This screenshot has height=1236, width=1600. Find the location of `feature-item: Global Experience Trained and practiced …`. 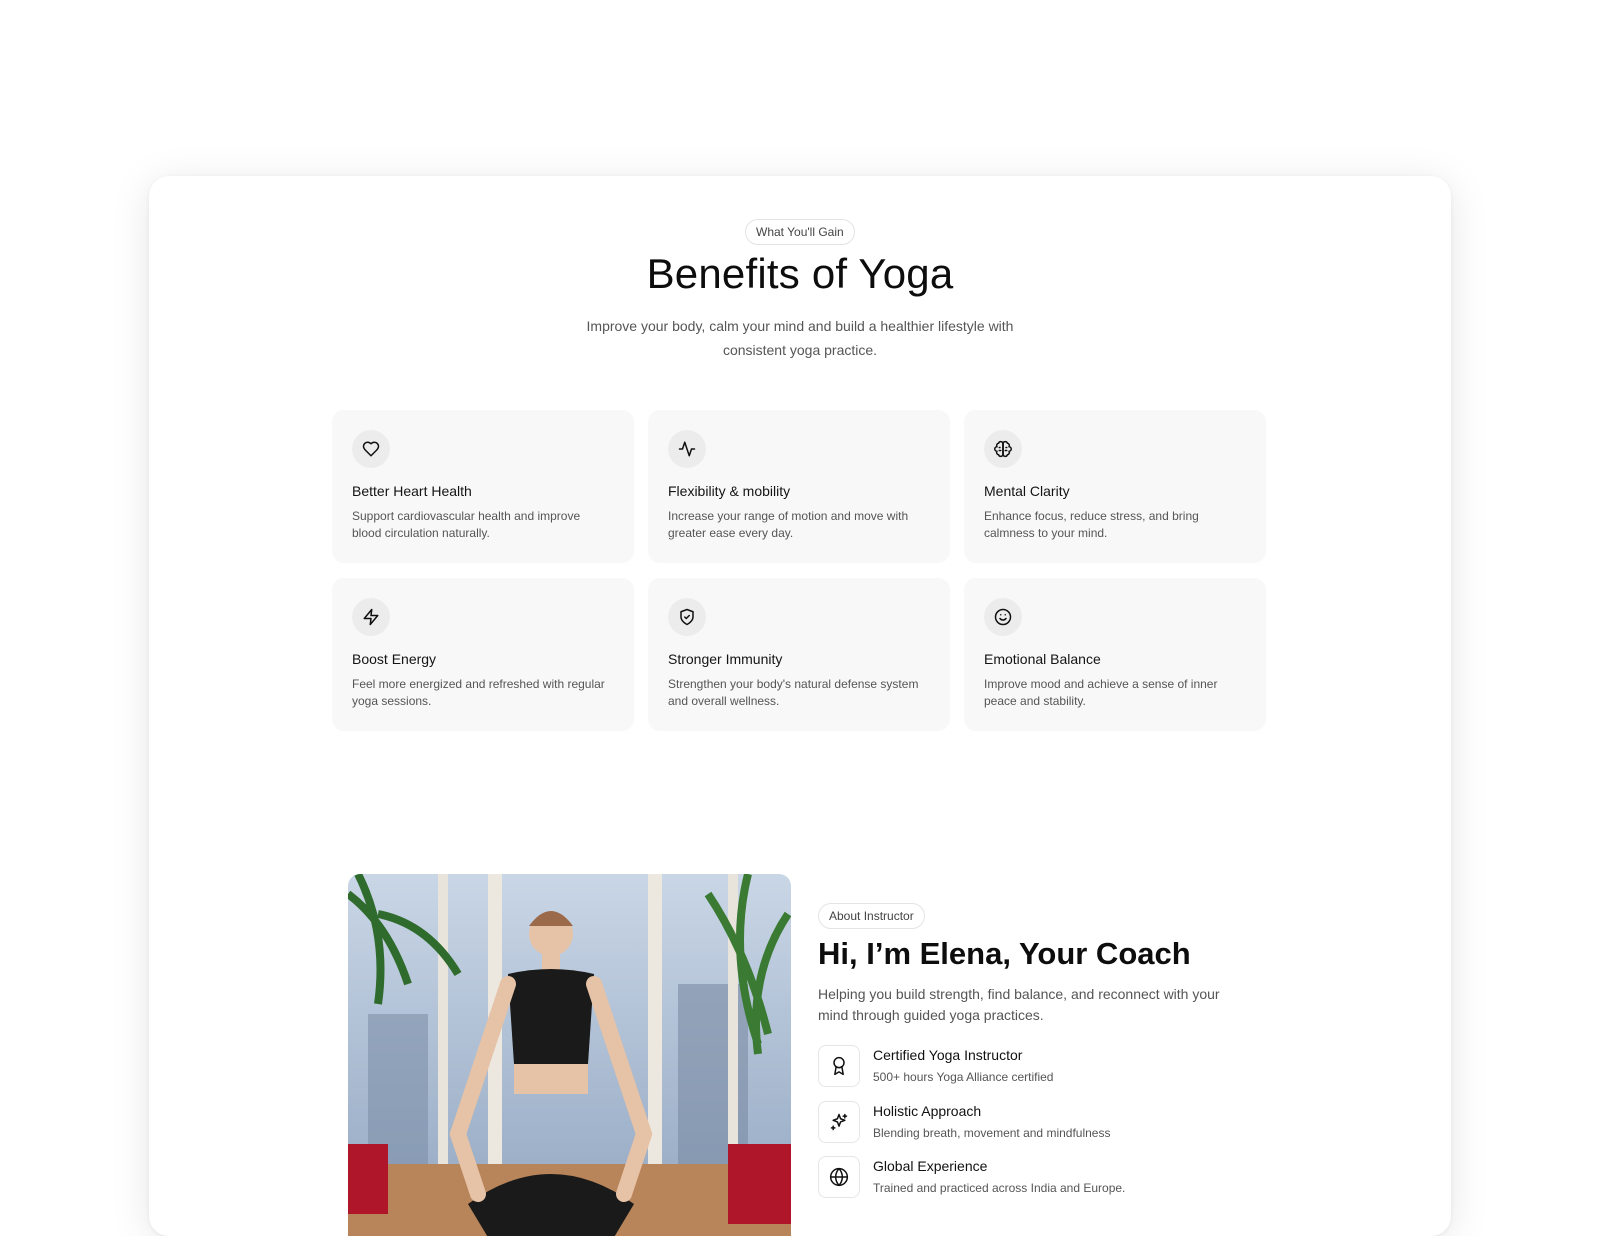

feature-item: Global Experience Trained and practiced … is located at coordinates (971, 1177).